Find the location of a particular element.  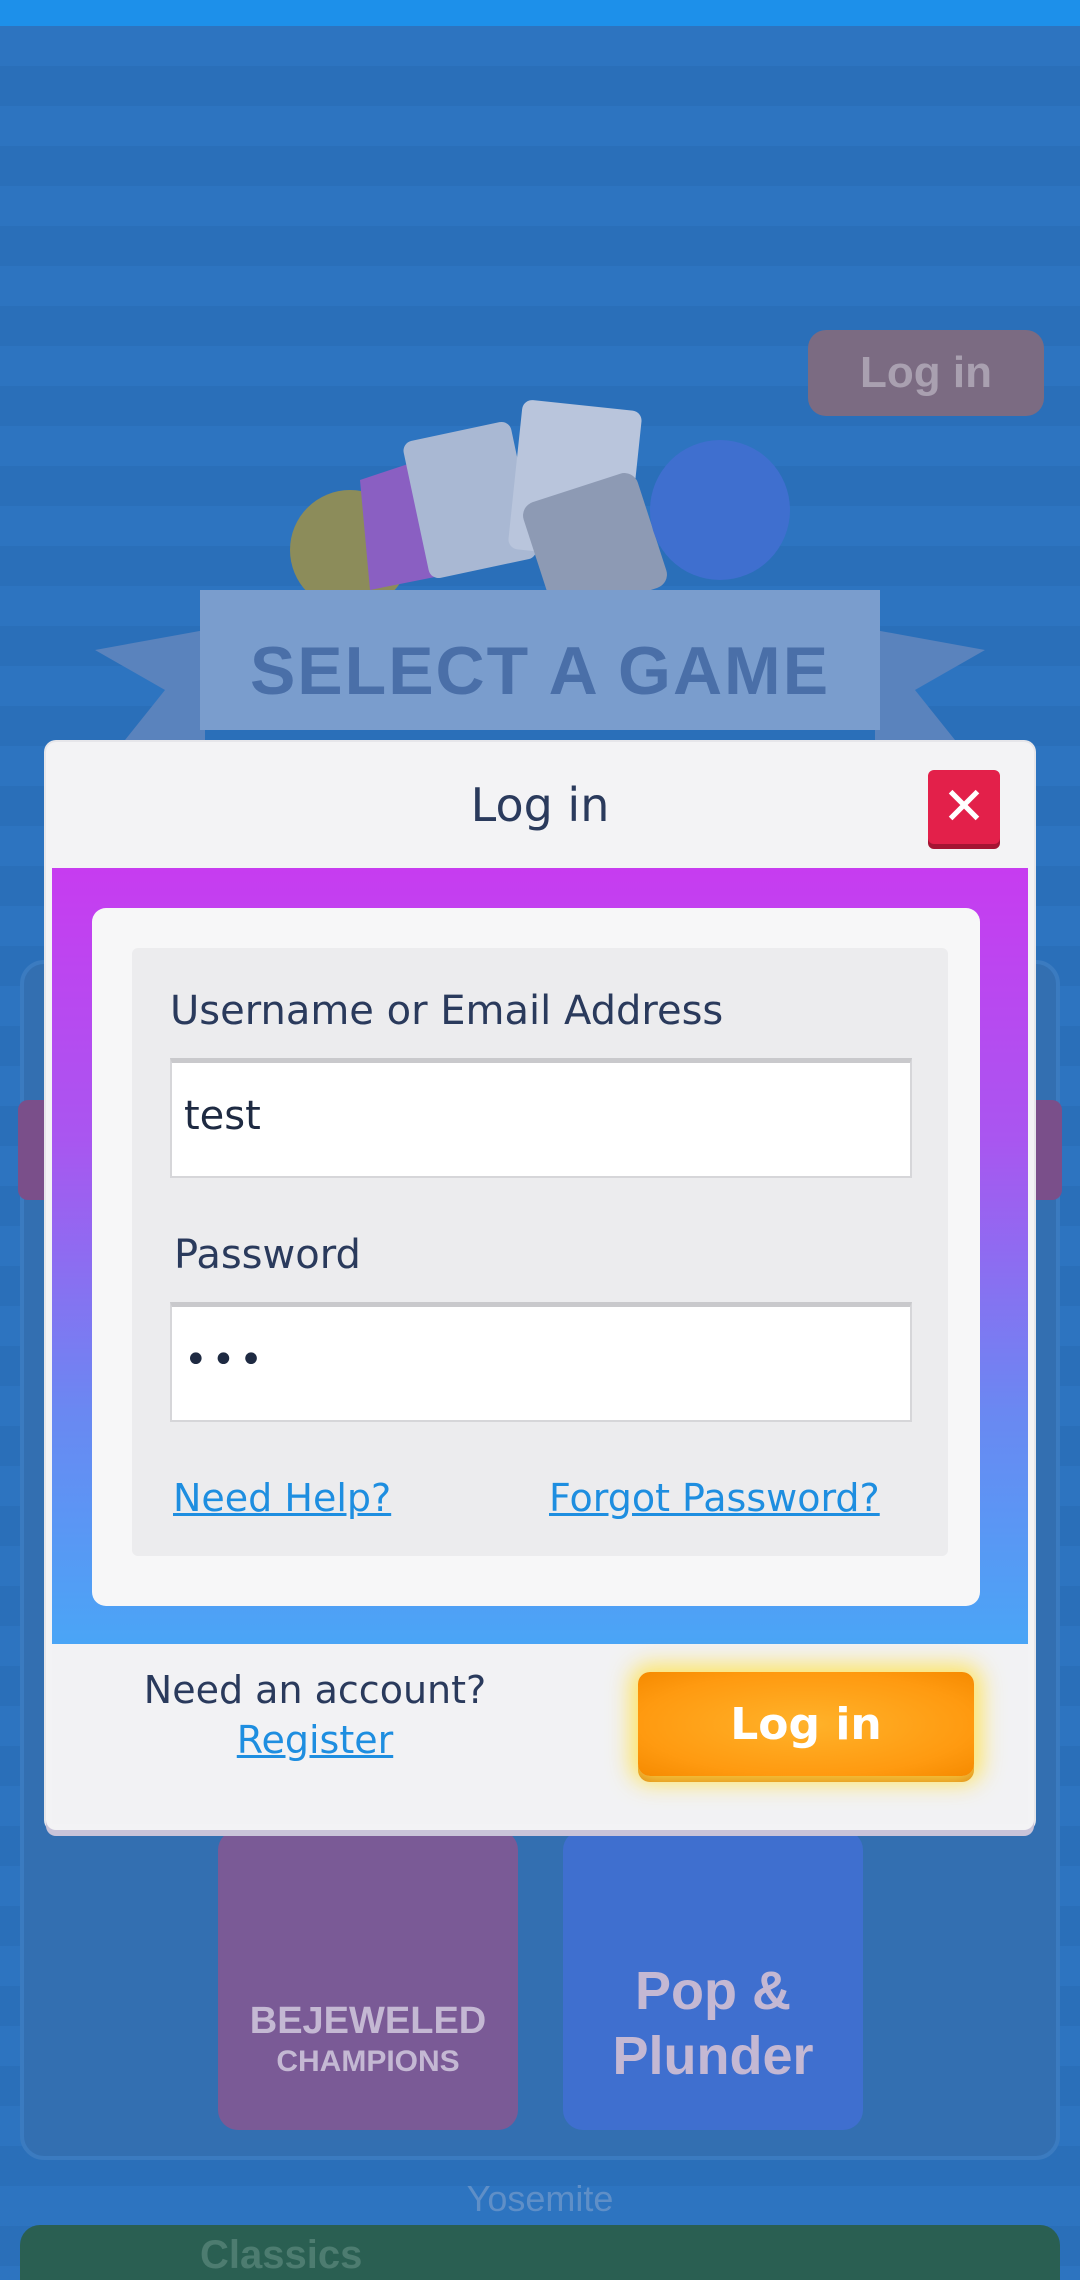

forgot-password-link: Forgot Password? is located at coordinates (714, 1498).